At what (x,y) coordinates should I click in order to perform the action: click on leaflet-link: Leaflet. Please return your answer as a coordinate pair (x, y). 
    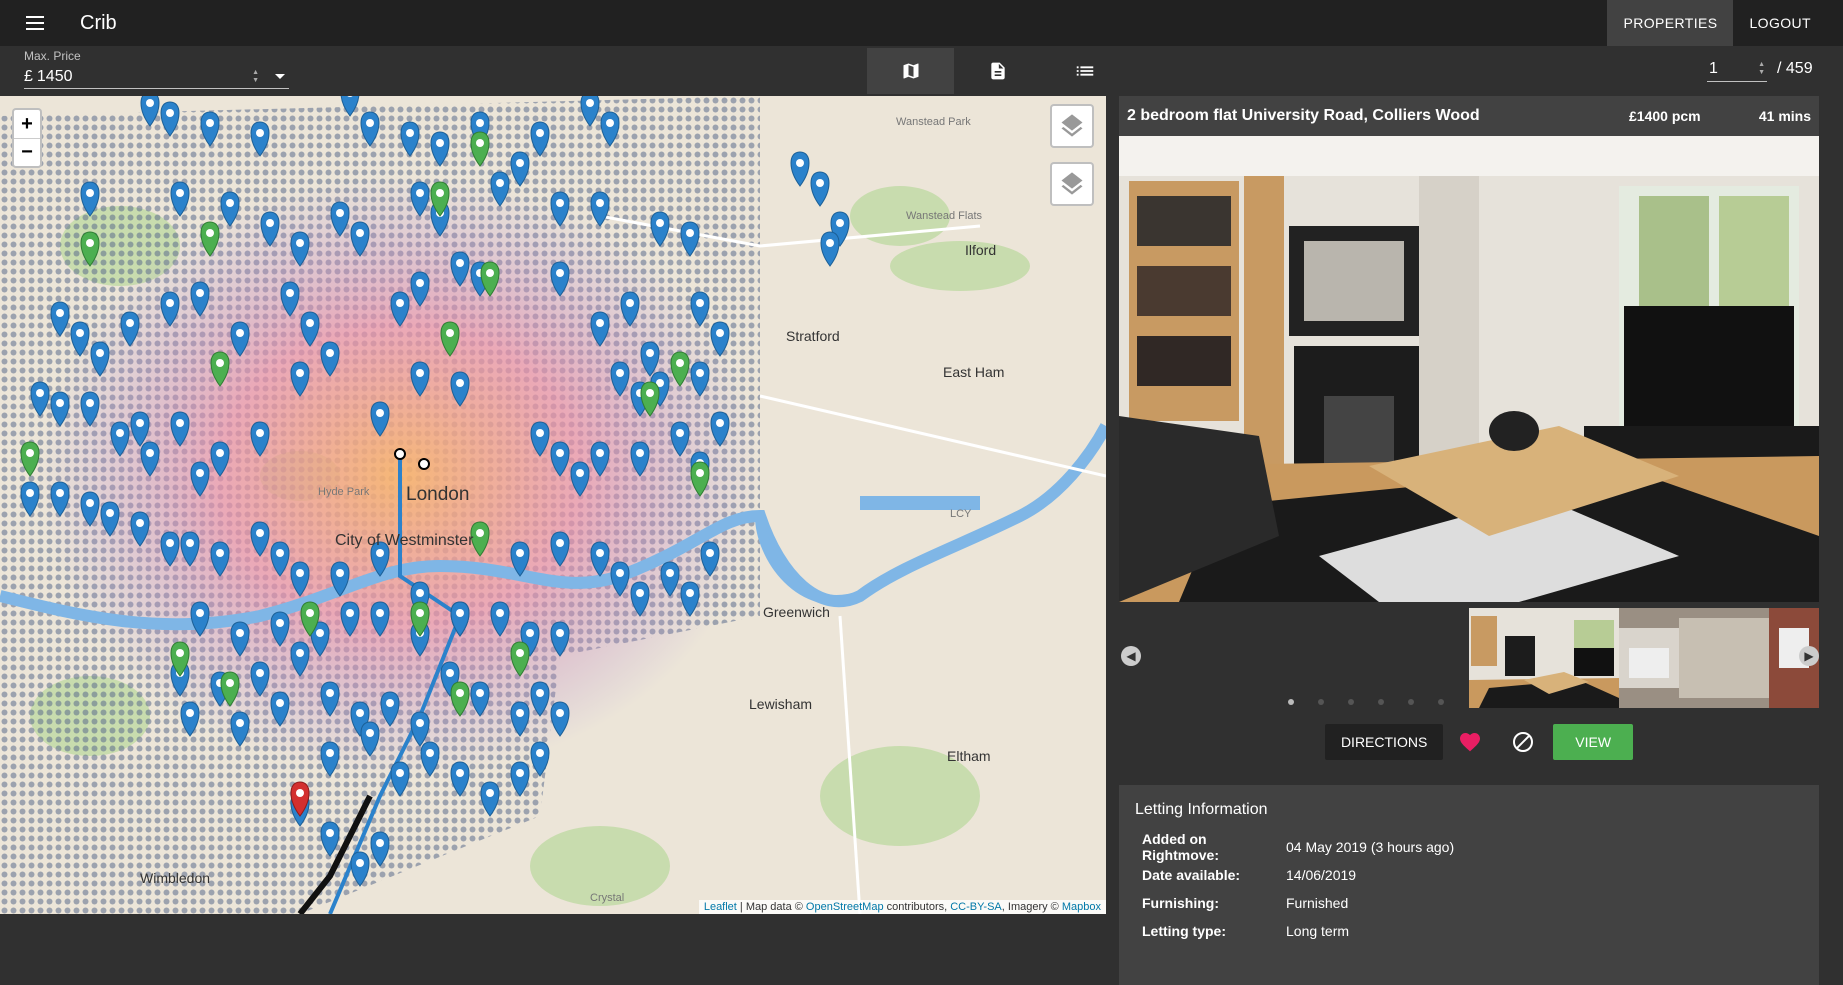
    Looking at the image, I should click on (720, 907).